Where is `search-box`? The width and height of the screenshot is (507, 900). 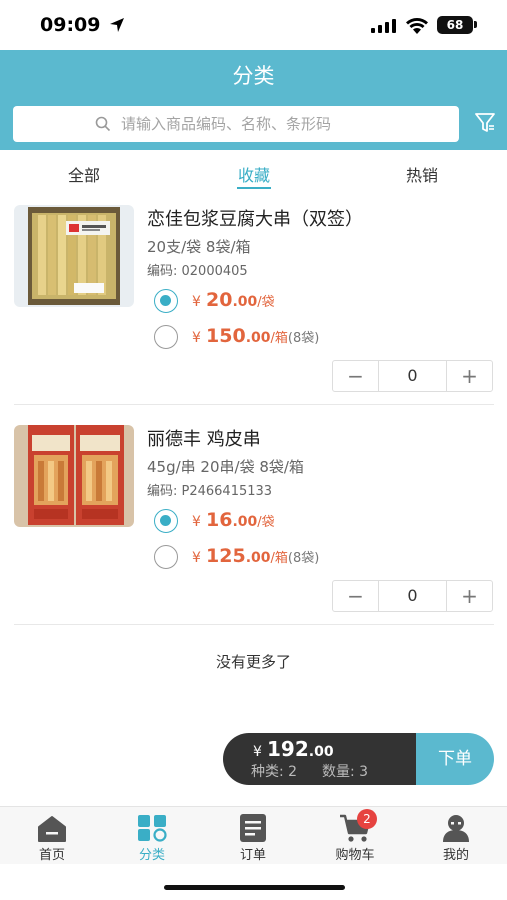 search-box is located at coordinates (236, 124).